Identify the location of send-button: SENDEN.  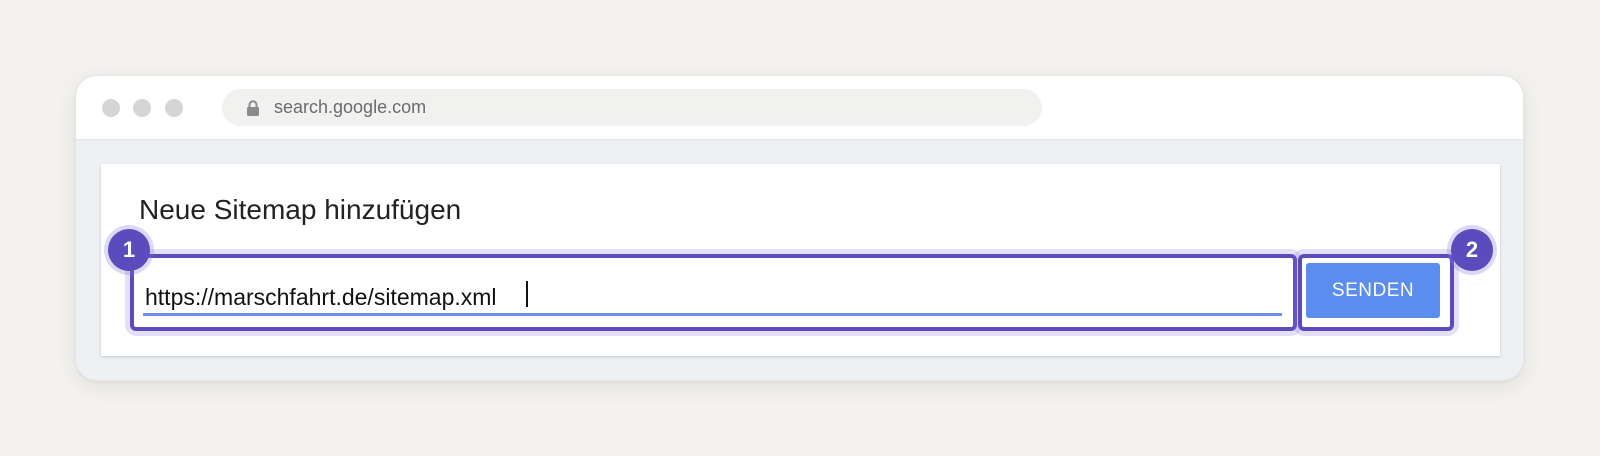
(1373, 290).